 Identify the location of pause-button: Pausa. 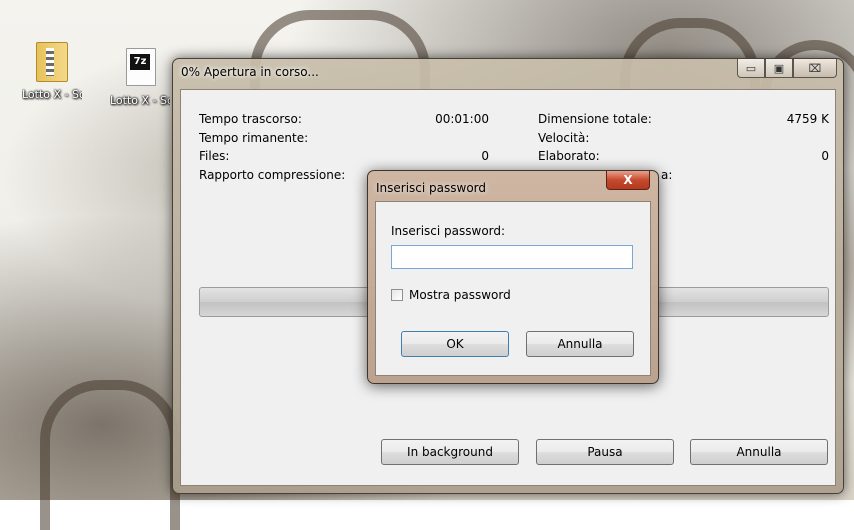
(605, 452).